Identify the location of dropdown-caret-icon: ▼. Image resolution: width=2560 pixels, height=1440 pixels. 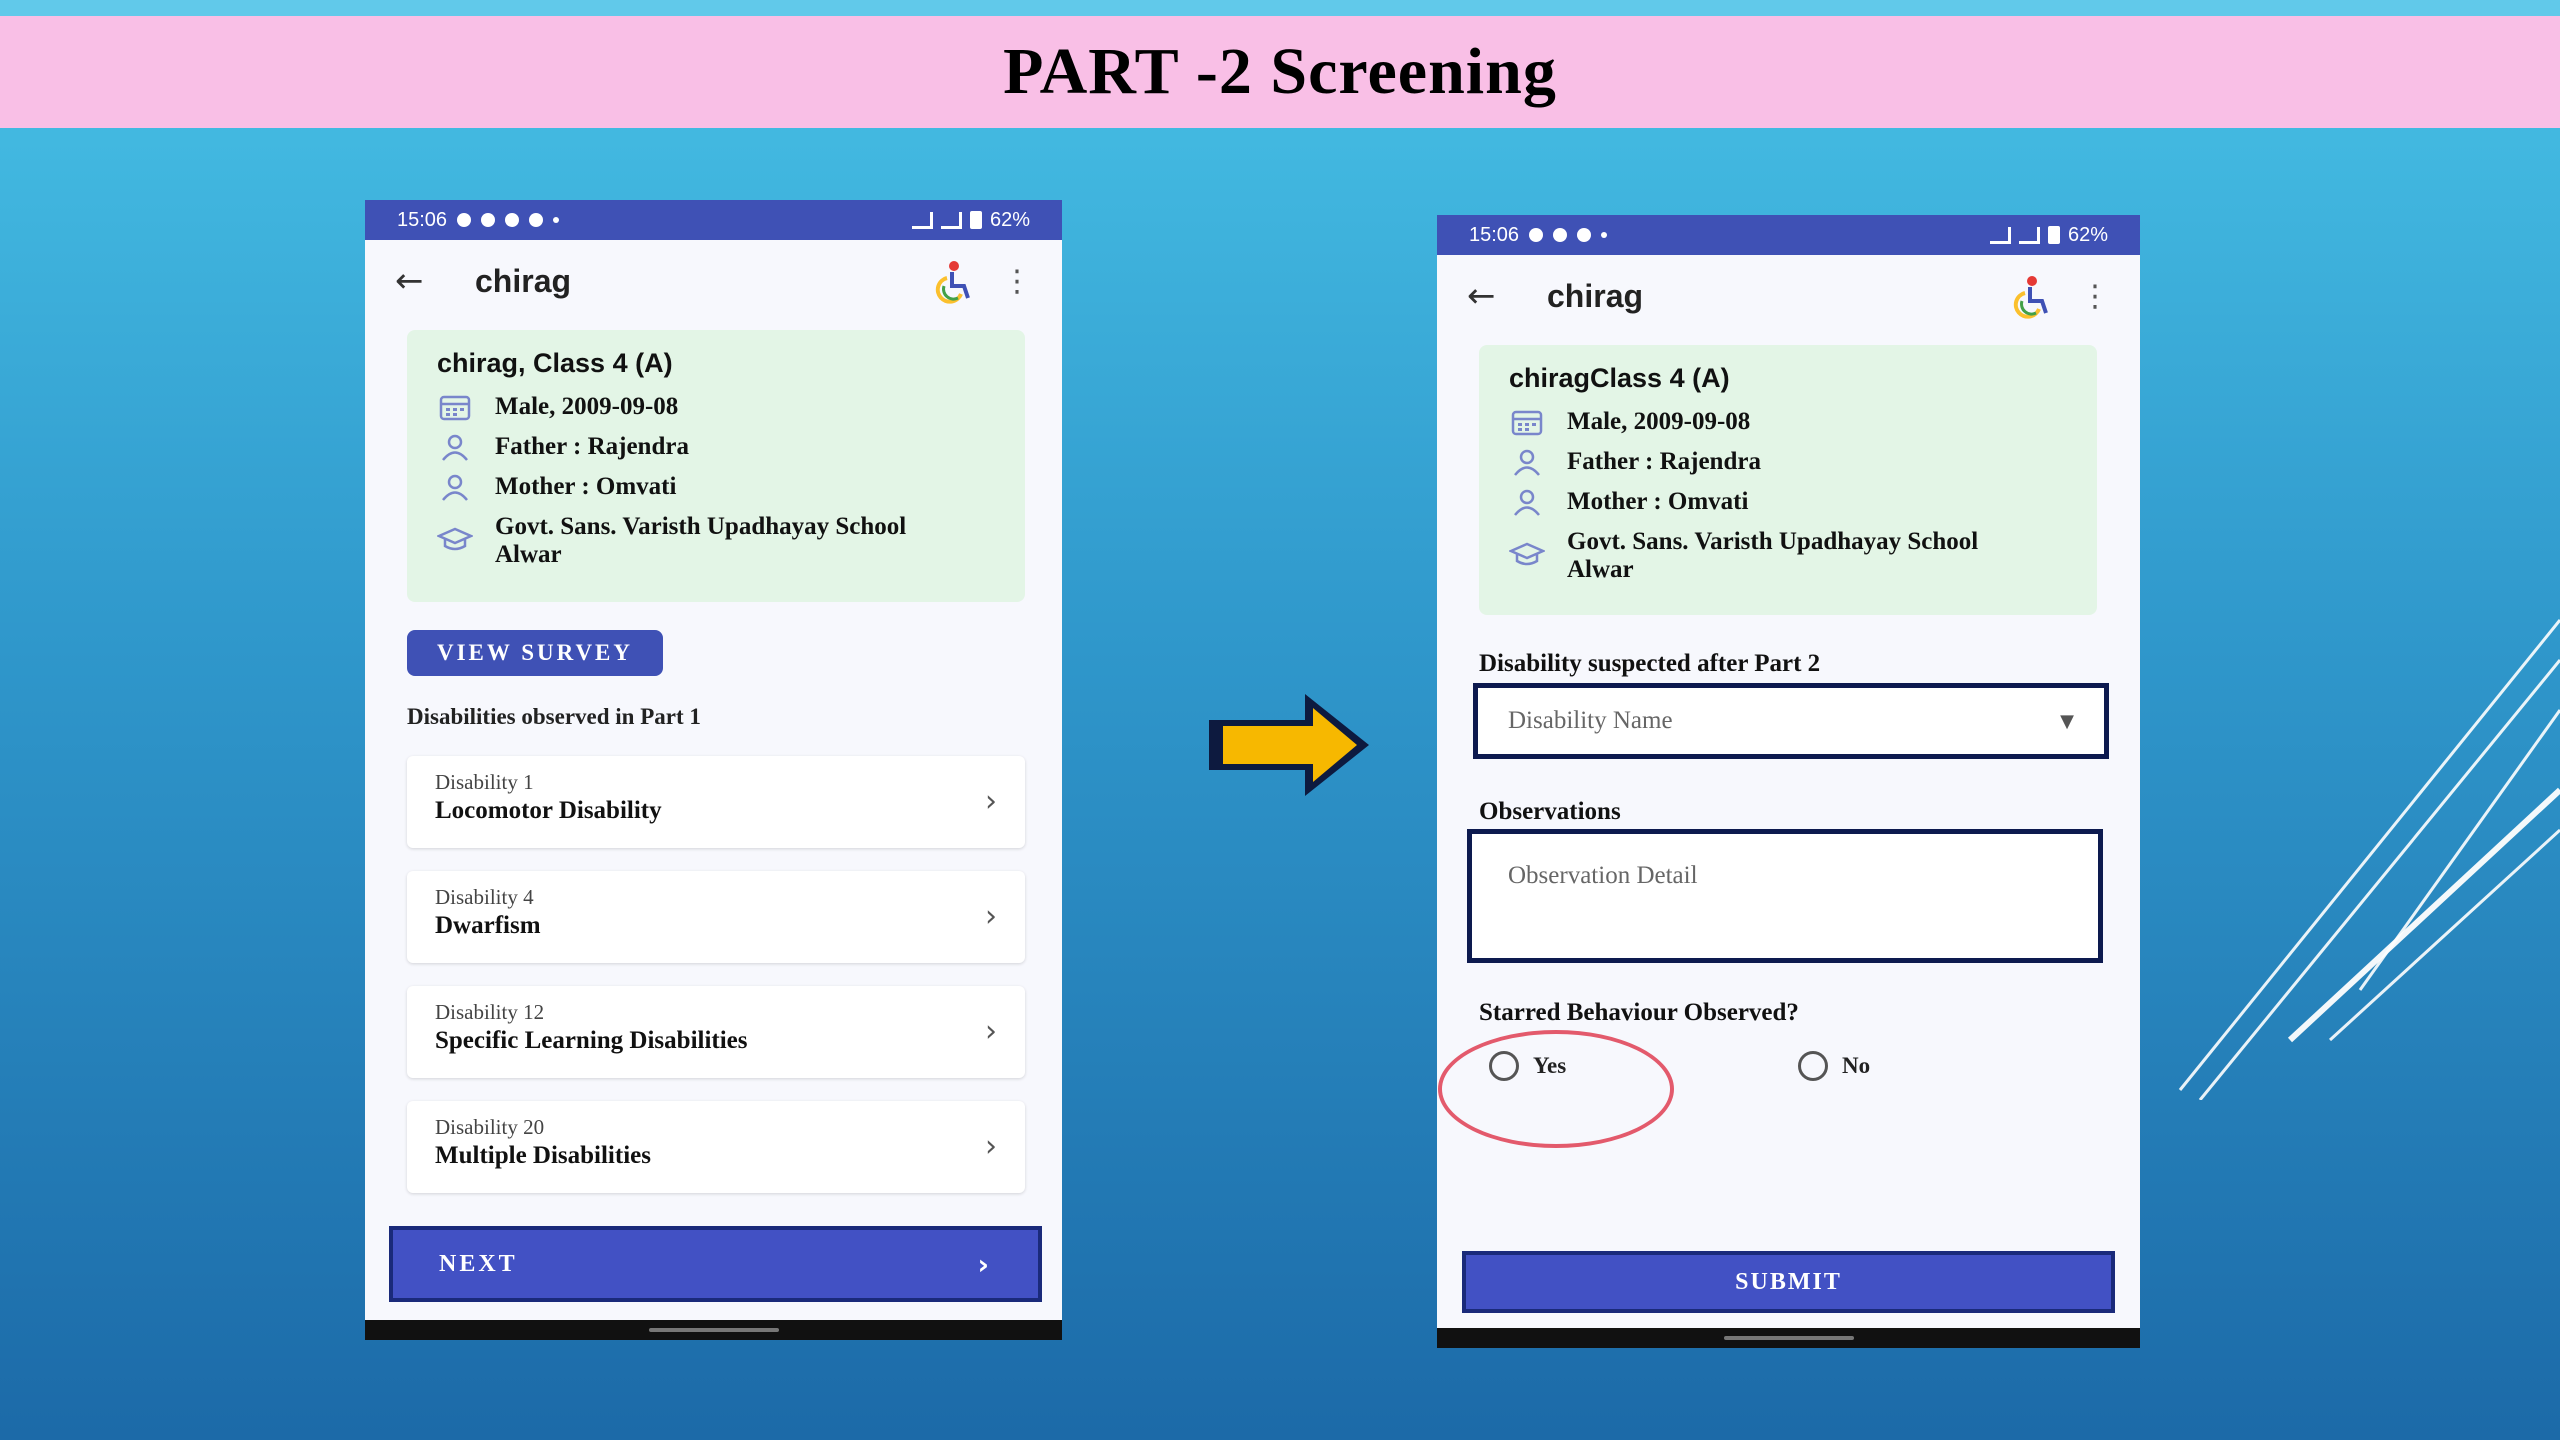
(2067, 721).